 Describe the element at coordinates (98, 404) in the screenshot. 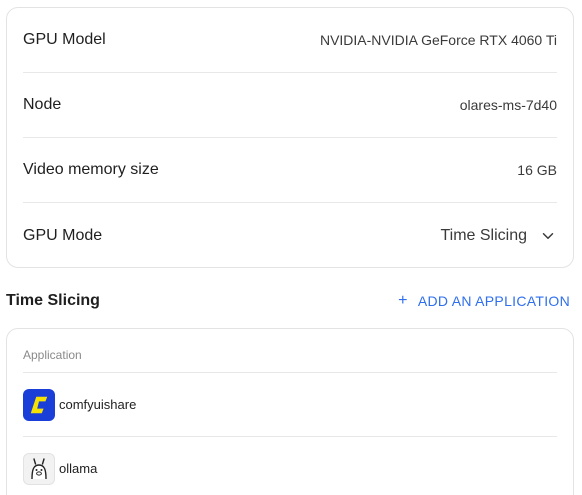

I see `app-name: comfyuishare` at that location.